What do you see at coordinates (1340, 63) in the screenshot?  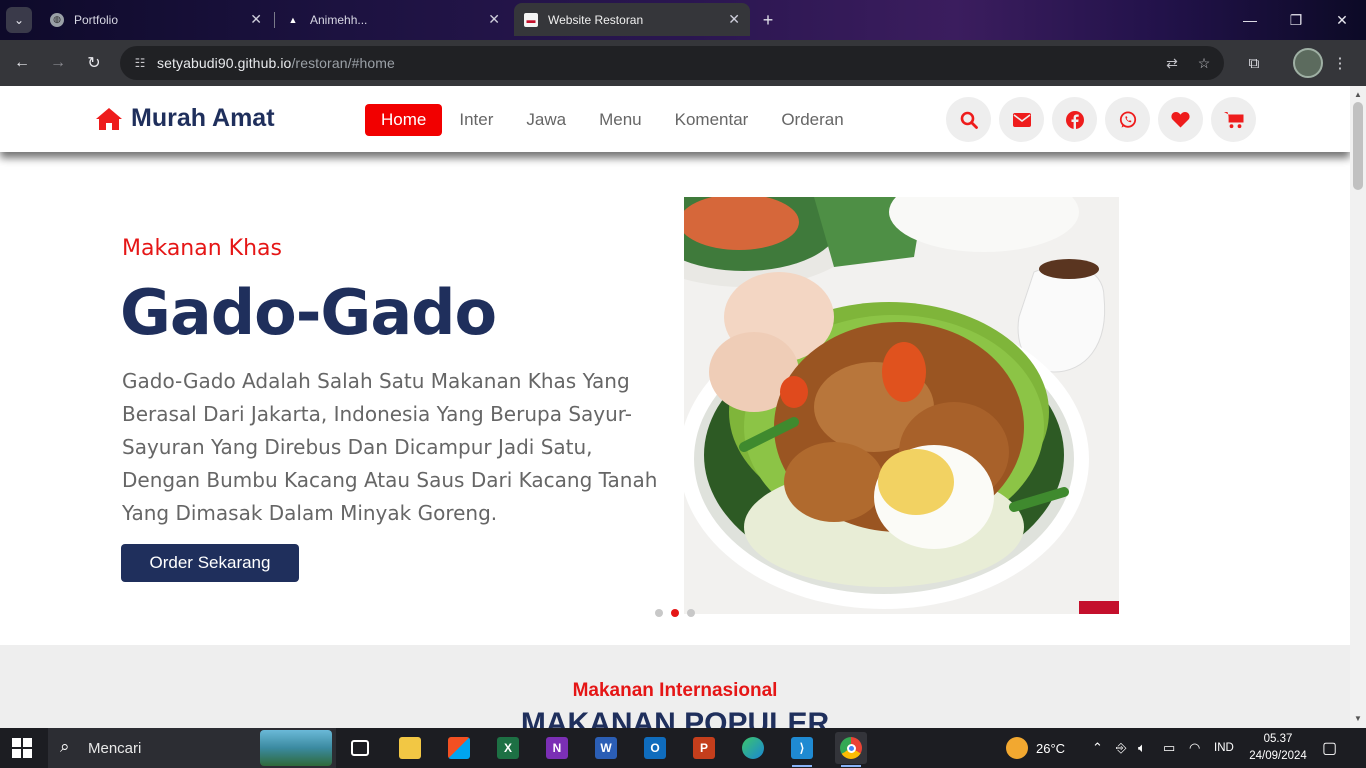 I see `menu-dots-icon: ⋮` at bounding box center [1340, 63].